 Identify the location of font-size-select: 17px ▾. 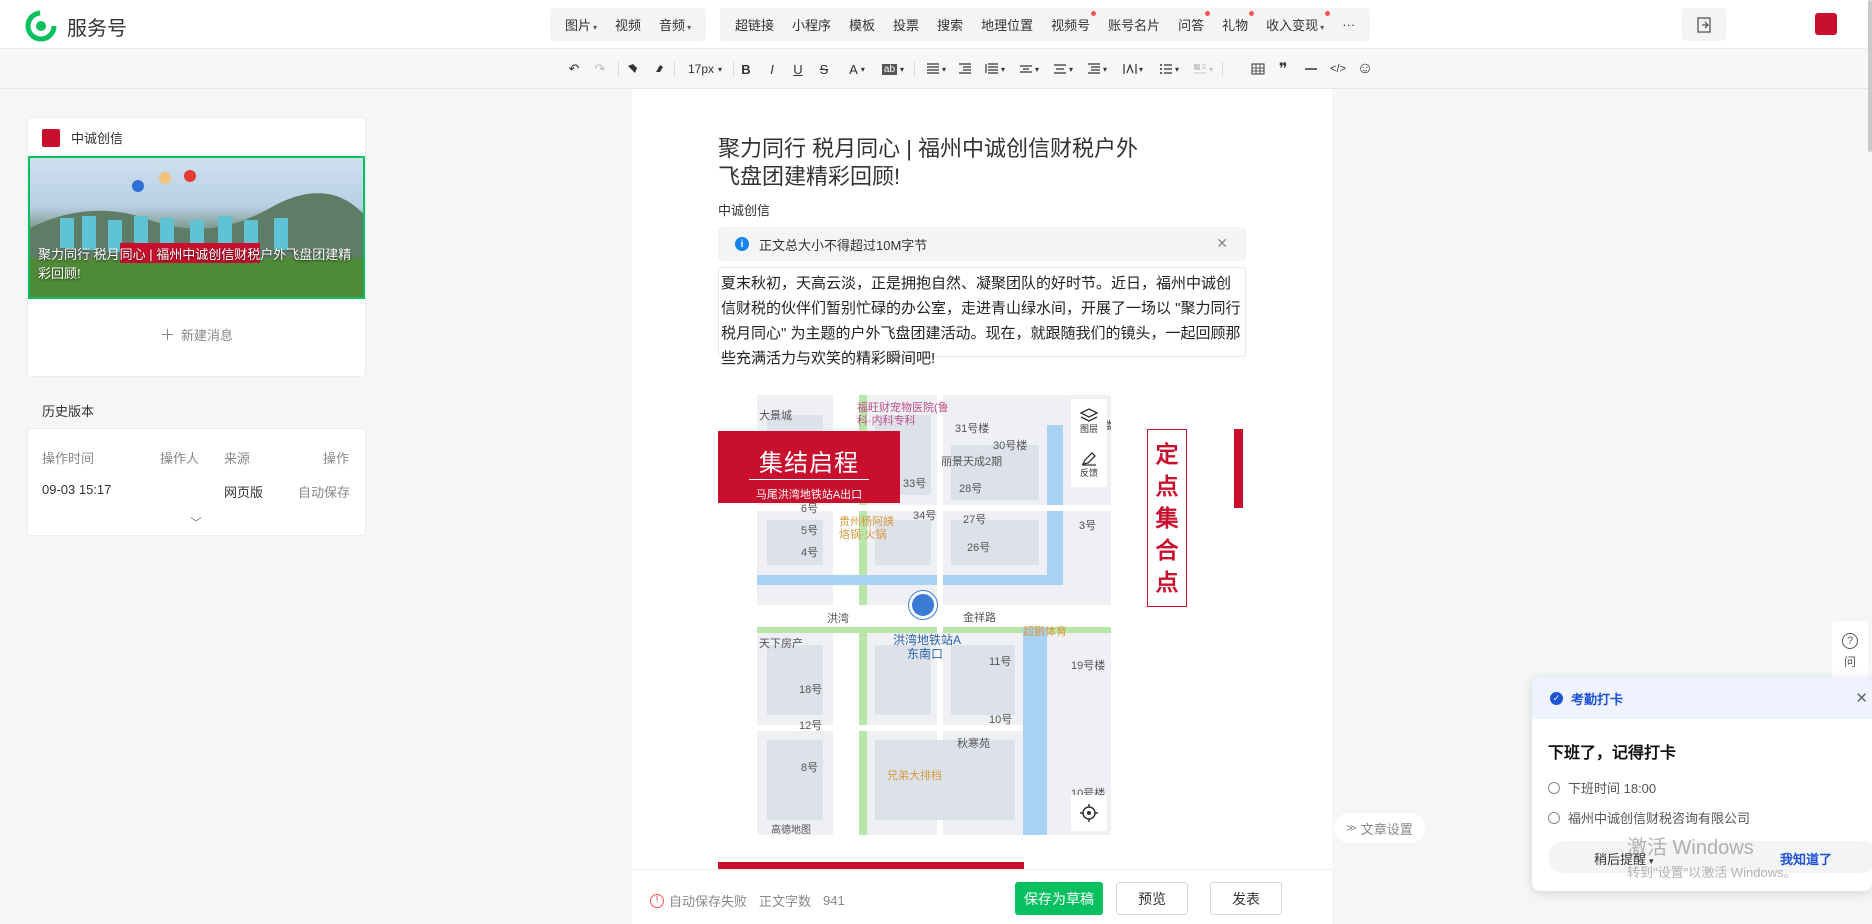
(705, 69).